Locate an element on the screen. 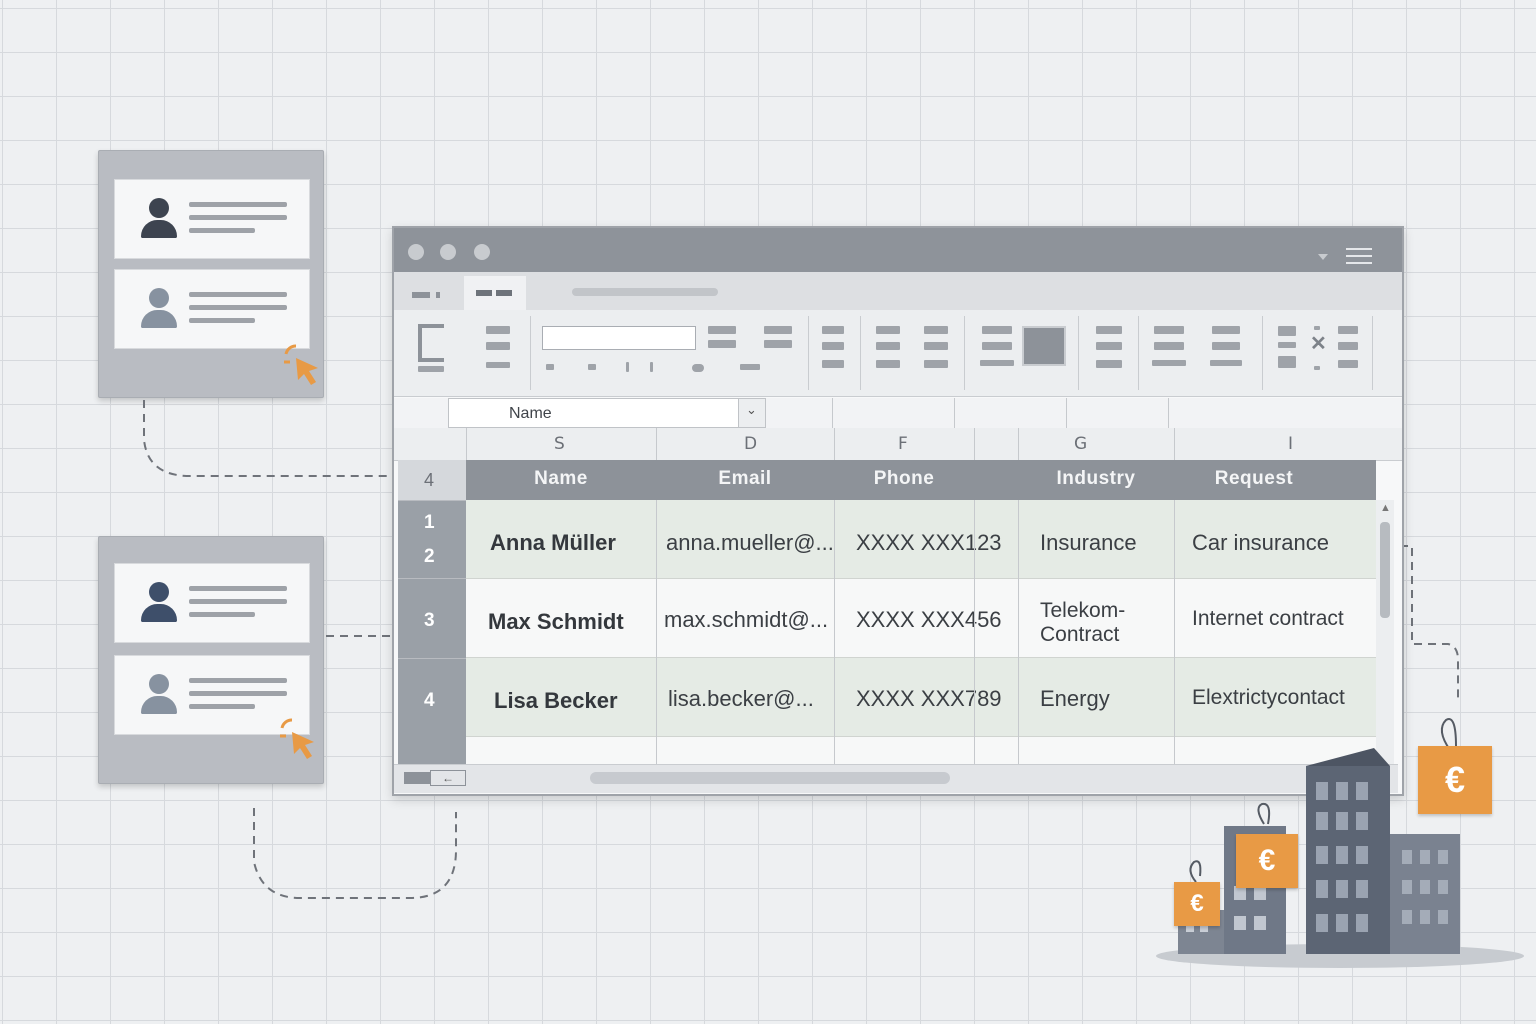  cell-industry: Energy is located at coordinates (1075, 699).